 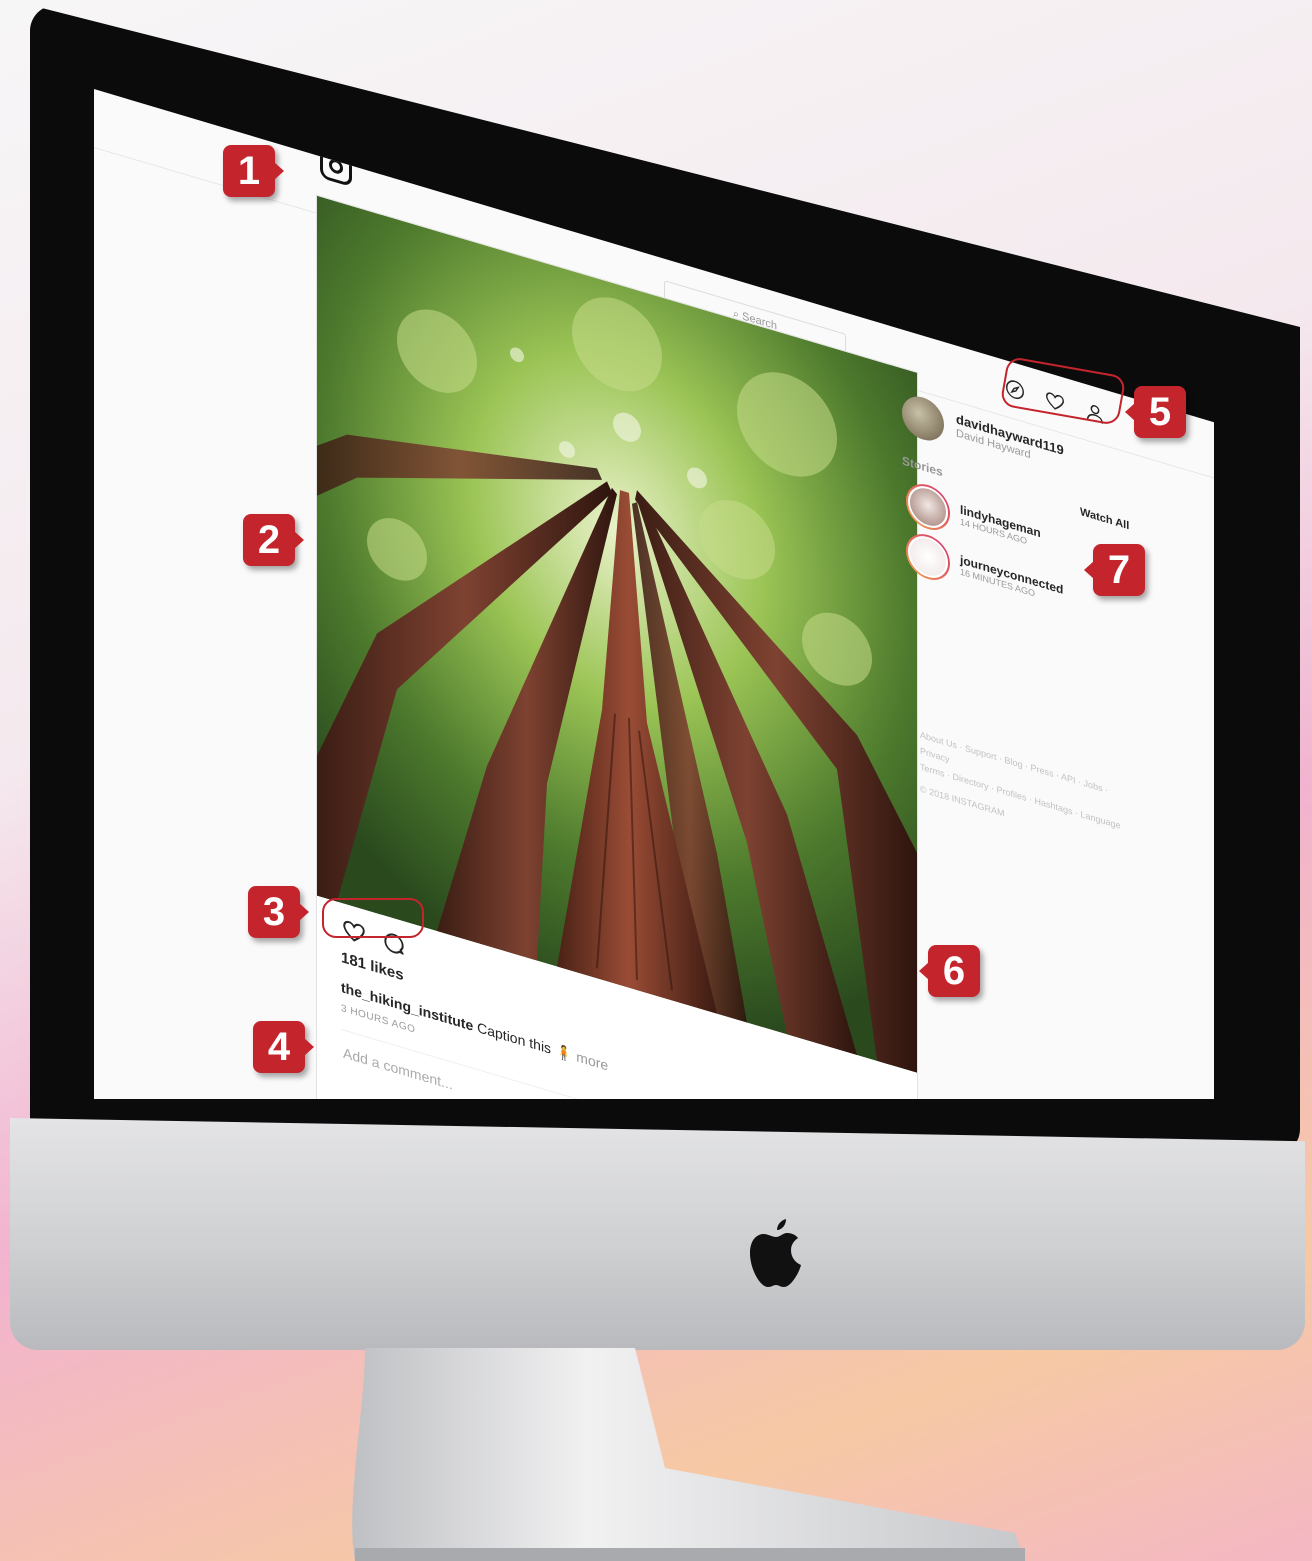 I want to click on watch-all-link: Watch All, so click(x=1104, y=519).